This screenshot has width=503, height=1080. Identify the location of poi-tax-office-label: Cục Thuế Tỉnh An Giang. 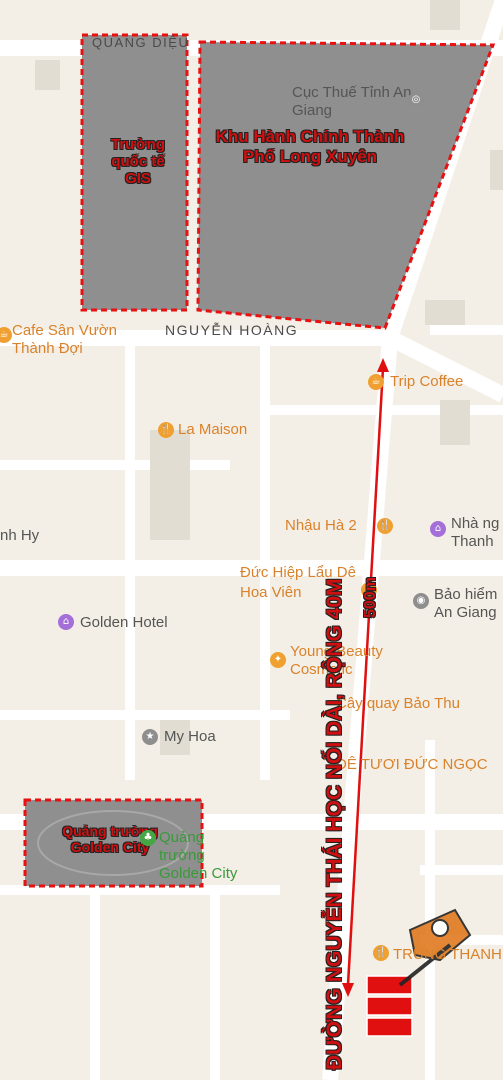
(352, 102).